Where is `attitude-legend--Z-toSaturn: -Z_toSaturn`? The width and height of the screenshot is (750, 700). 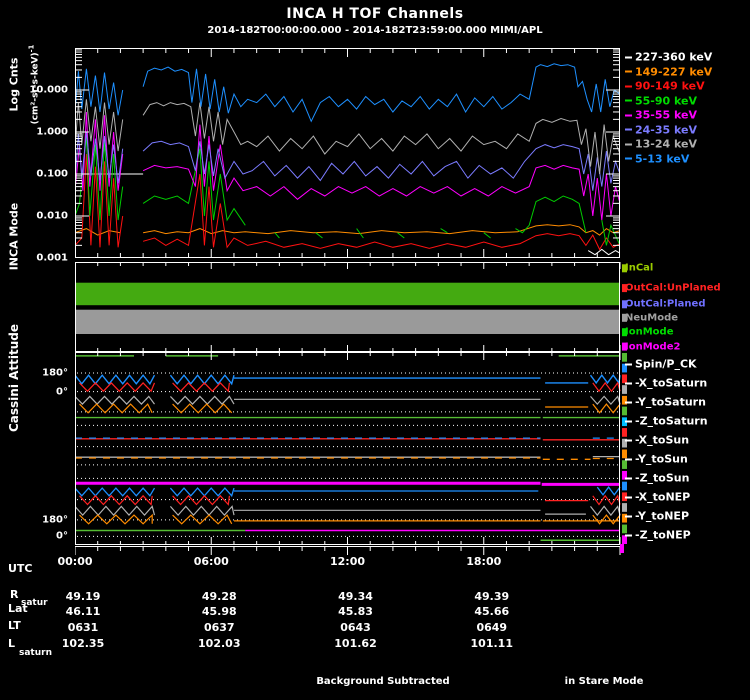
attitude-legend--Z-toSaturn: -Z_toSaturn is located at coordinates (666, 421).